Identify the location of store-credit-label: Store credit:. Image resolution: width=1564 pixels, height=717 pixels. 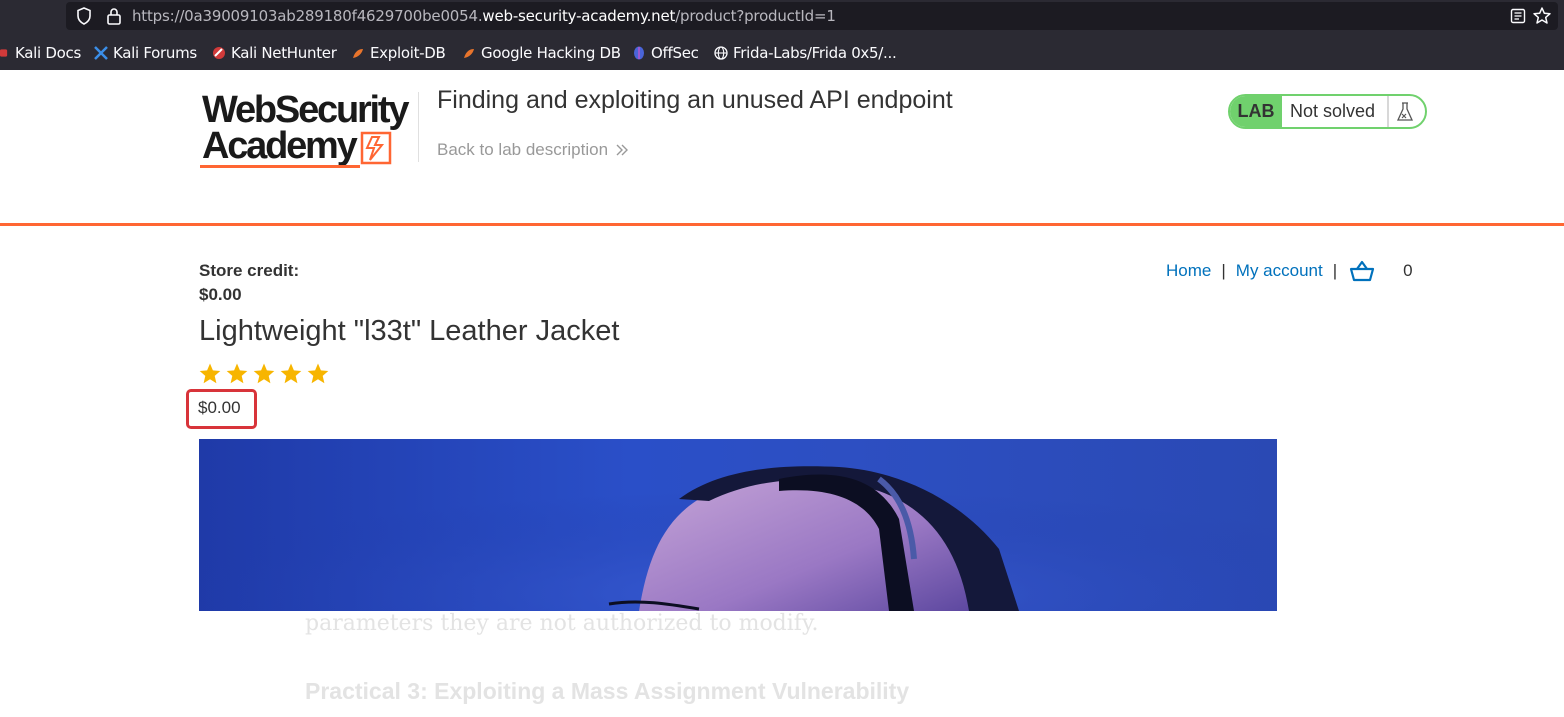
(249, 270).